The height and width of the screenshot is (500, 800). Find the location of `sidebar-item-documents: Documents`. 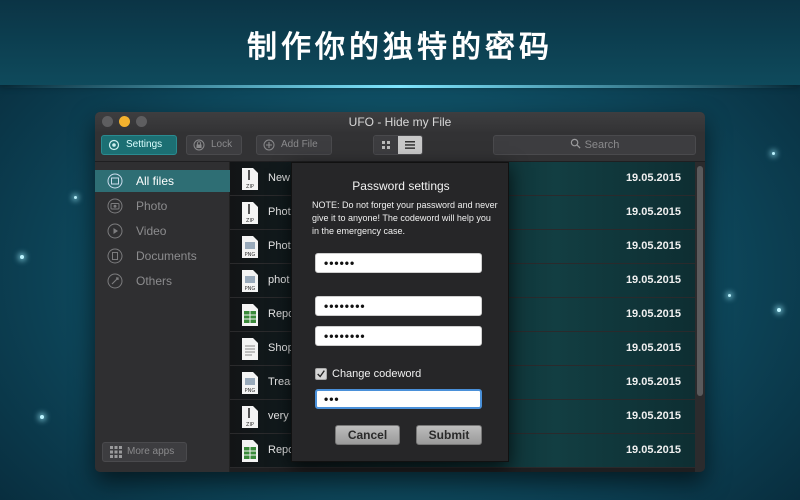

sidebar-item-documents: Documents is located at coordinates (162, 256).